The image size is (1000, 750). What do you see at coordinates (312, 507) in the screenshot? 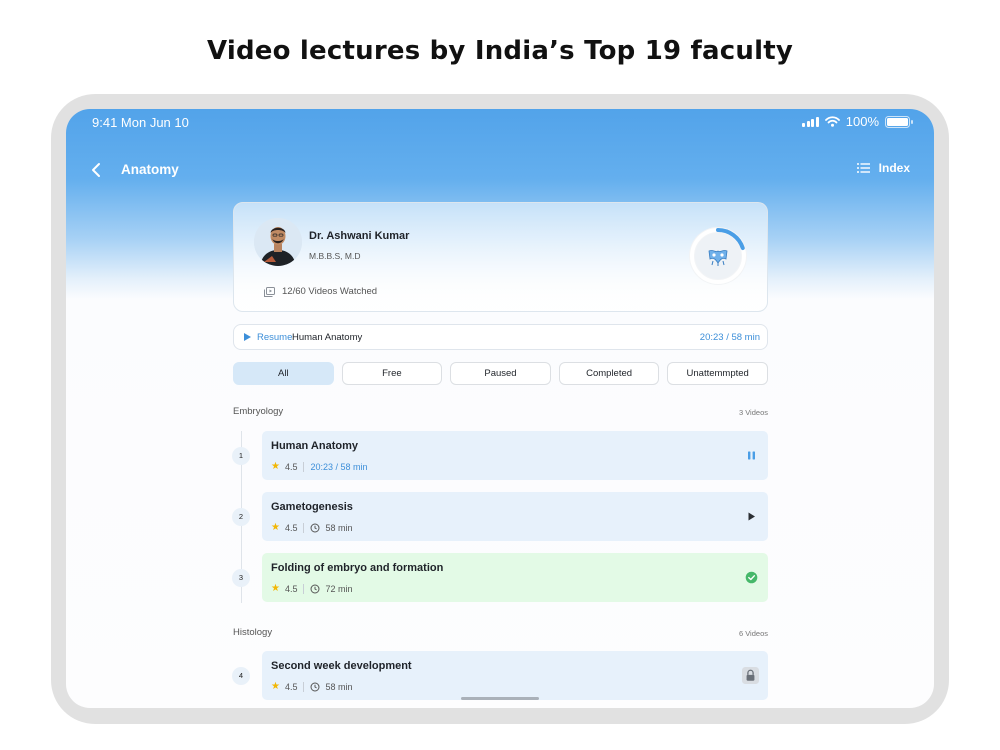
I see `lesson-title: Gametogenesis` at bounding box center [312, 507].